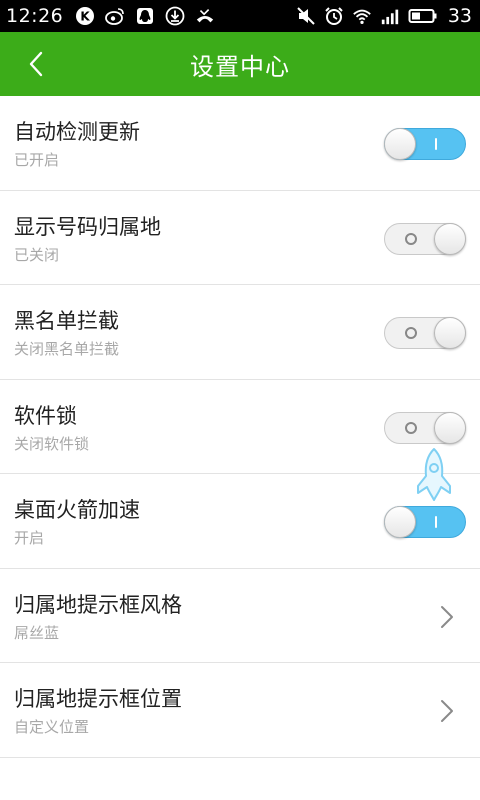 The width and height of the screenshot is (480, 800). Describe the element at coordinates (98, 604) in the screenshot. I see `setting-title: 归属地提示框风格` at that location.